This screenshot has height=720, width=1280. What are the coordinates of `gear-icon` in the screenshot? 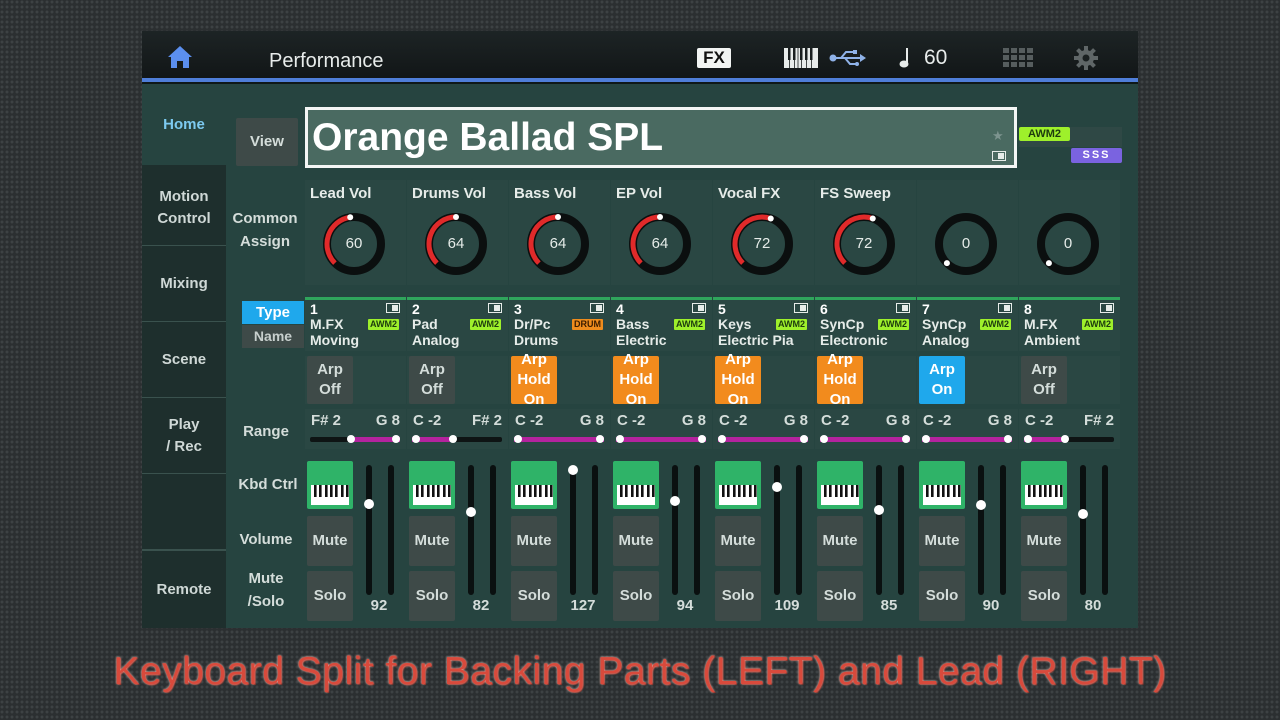 It's located at (1086, 58).